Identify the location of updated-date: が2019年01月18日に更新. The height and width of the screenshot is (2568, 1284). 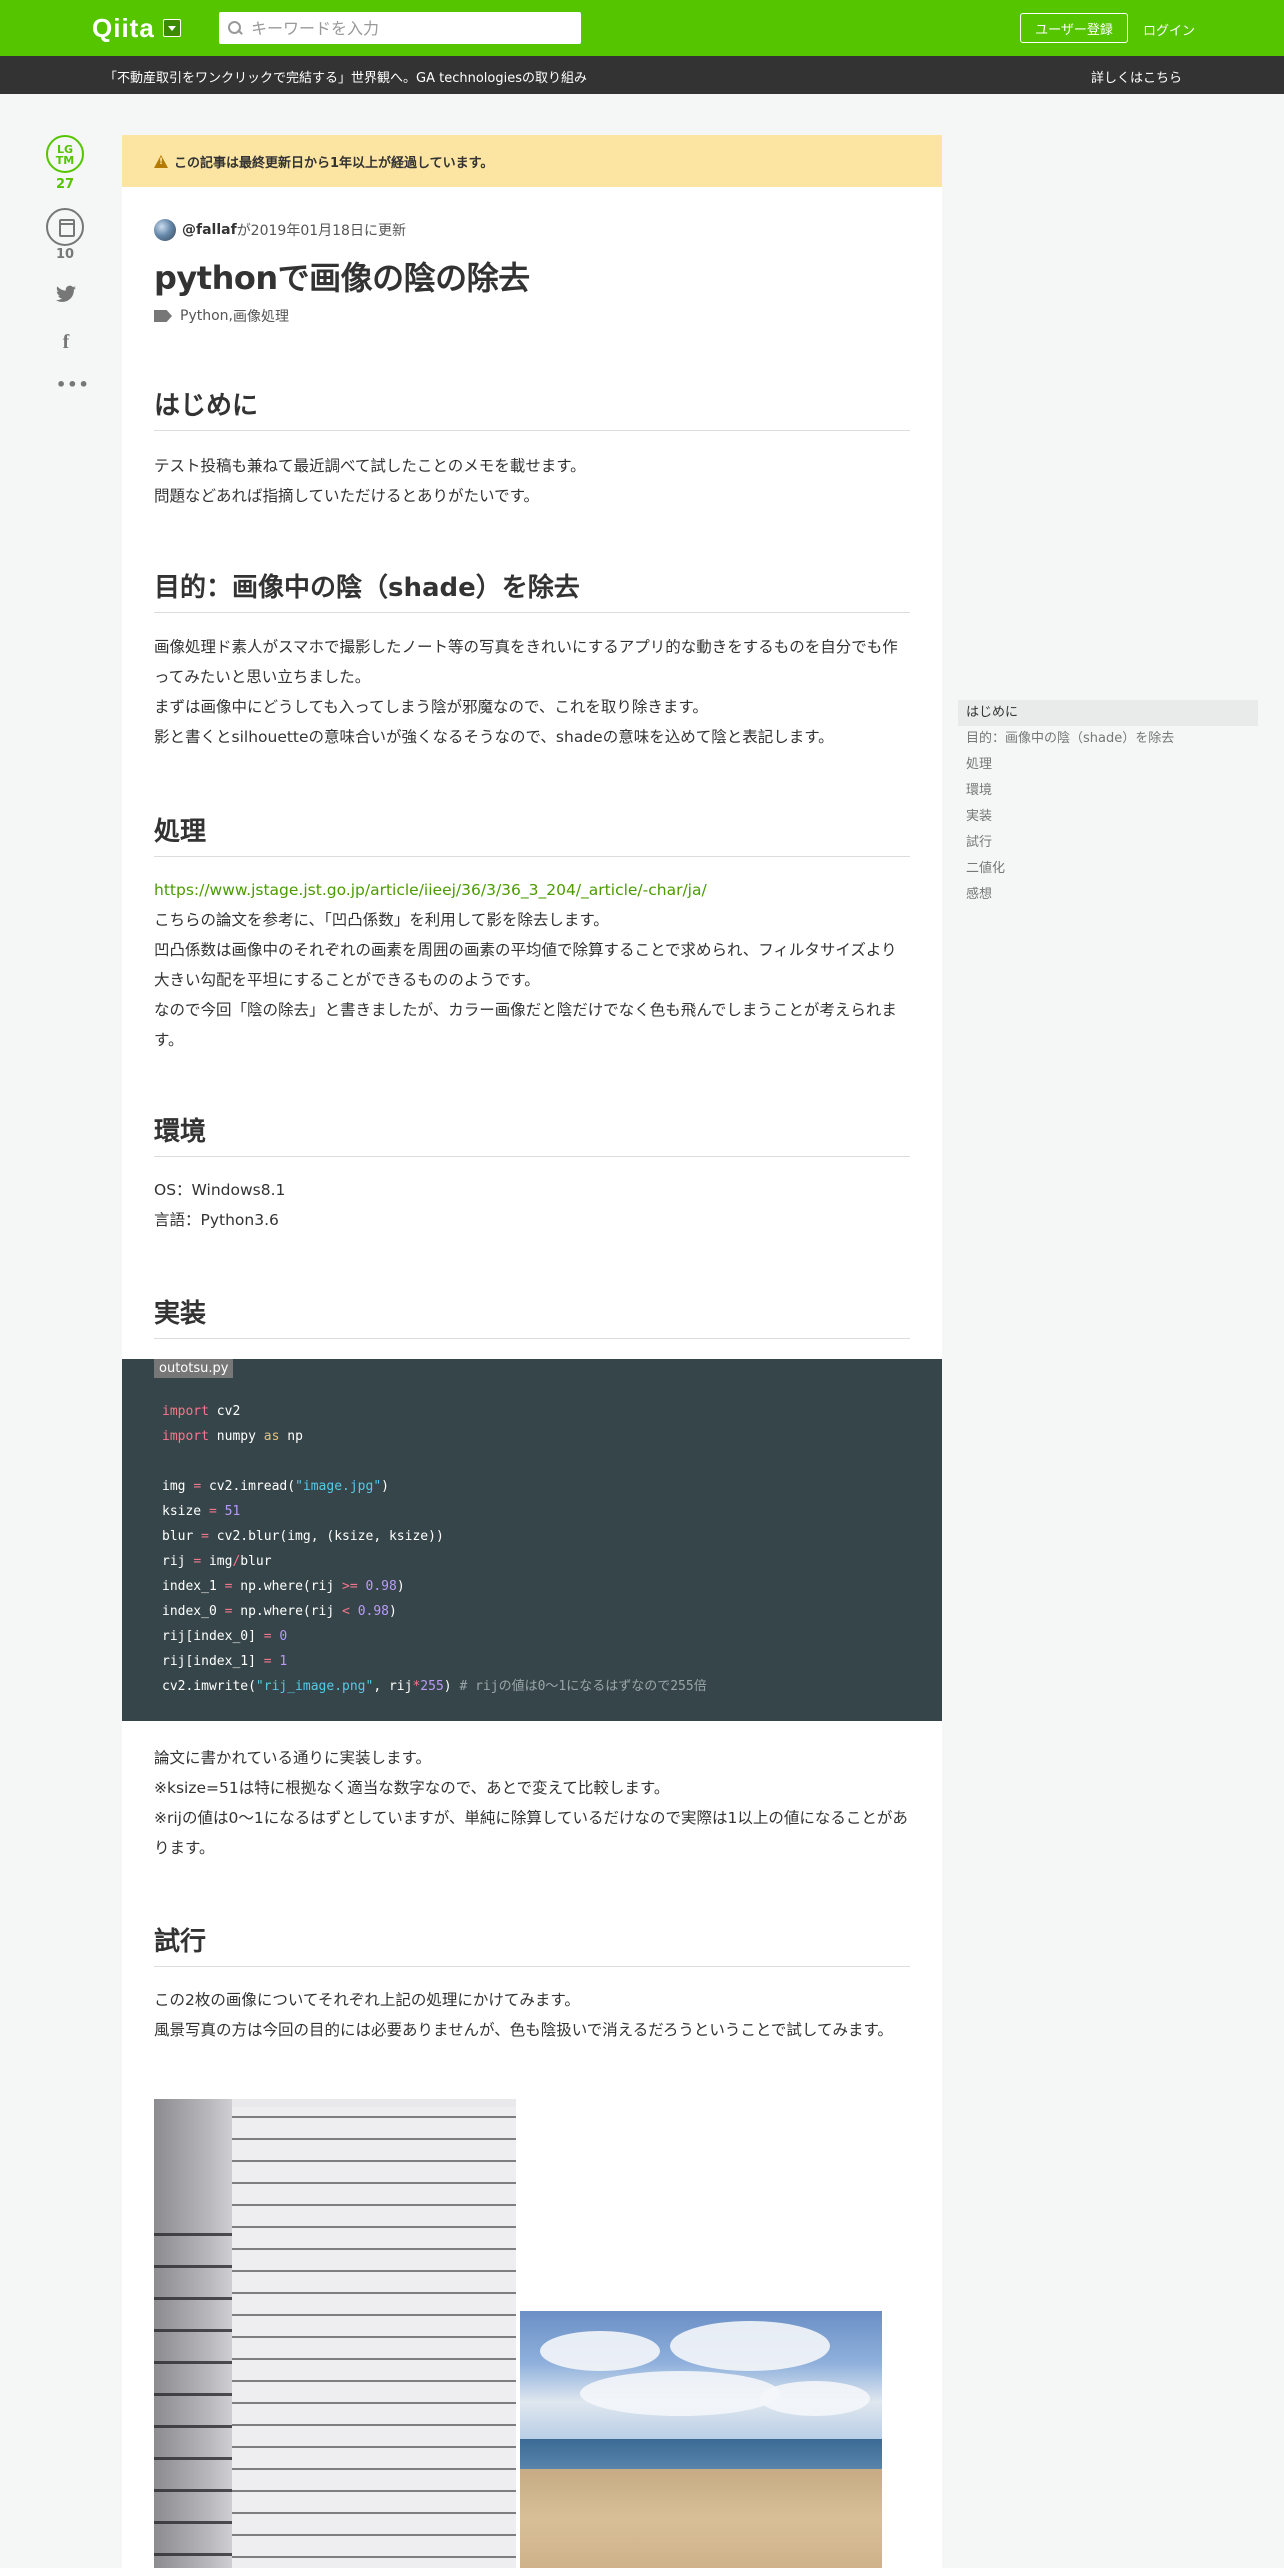
(321, 231).